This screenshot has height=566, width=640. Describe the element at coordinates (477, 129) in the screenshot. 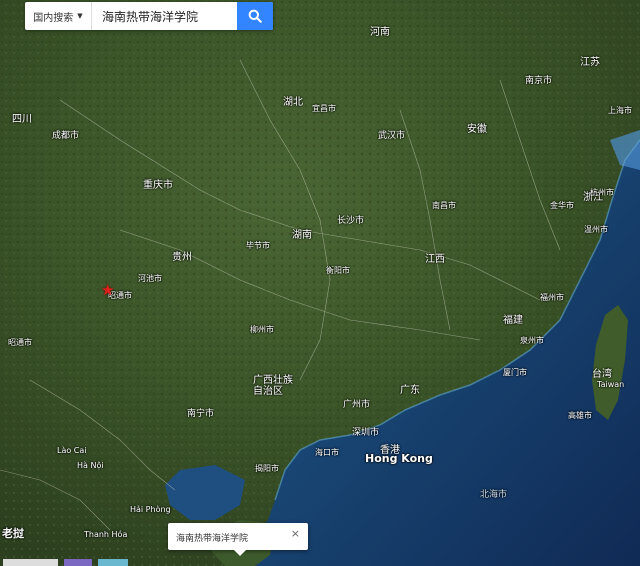

I see `map-label: 安徽` at that location.